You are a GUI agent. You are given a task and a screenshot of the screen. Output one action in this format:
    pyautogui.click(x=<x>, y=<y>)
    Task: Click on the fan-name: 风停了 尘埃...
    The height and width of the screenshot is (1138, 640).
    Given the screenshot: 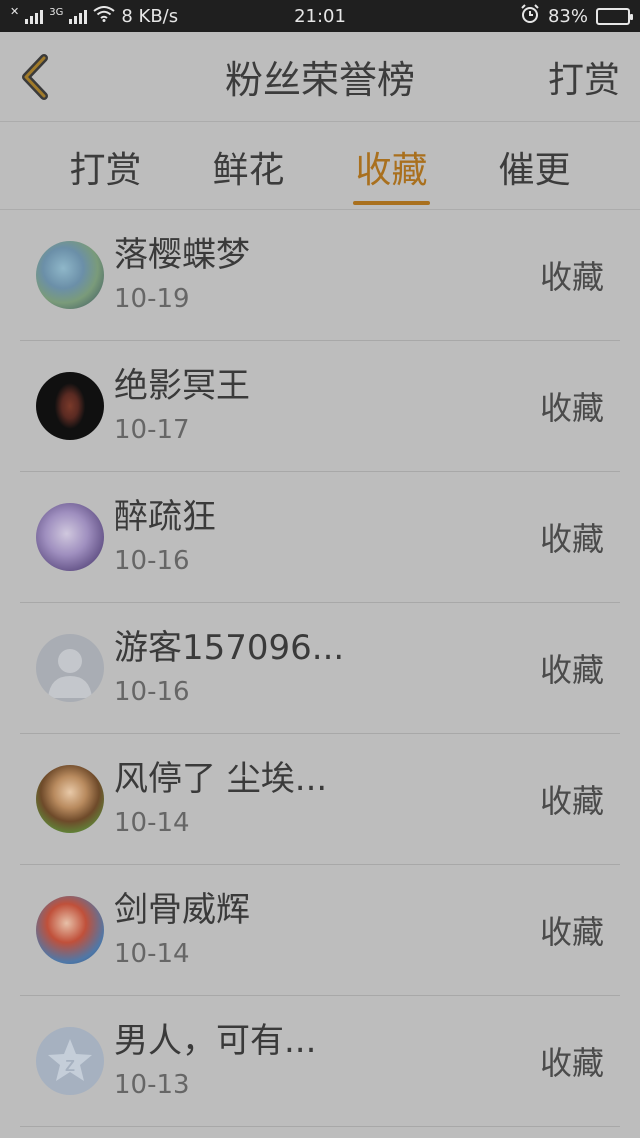 What is the action you would take?
    pyautogui.click(x=221, y=779)
    